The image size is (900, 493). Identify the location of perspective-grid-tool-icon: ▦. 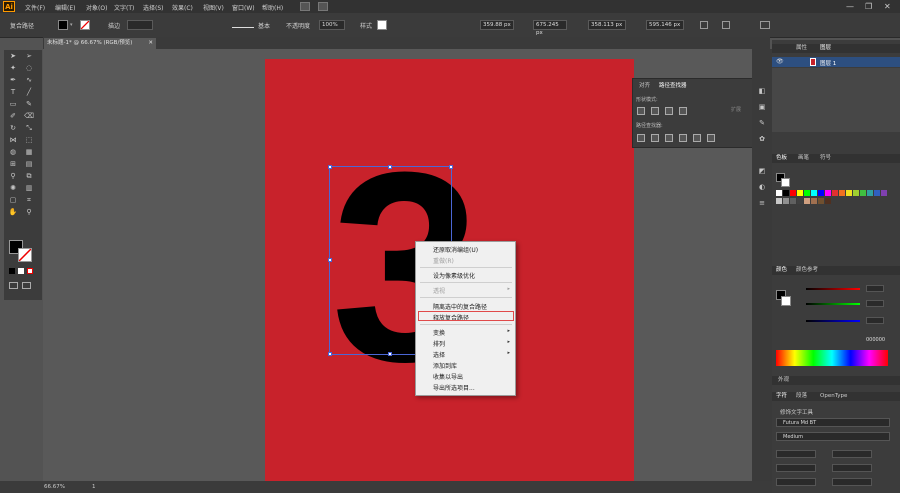
(29, 152).